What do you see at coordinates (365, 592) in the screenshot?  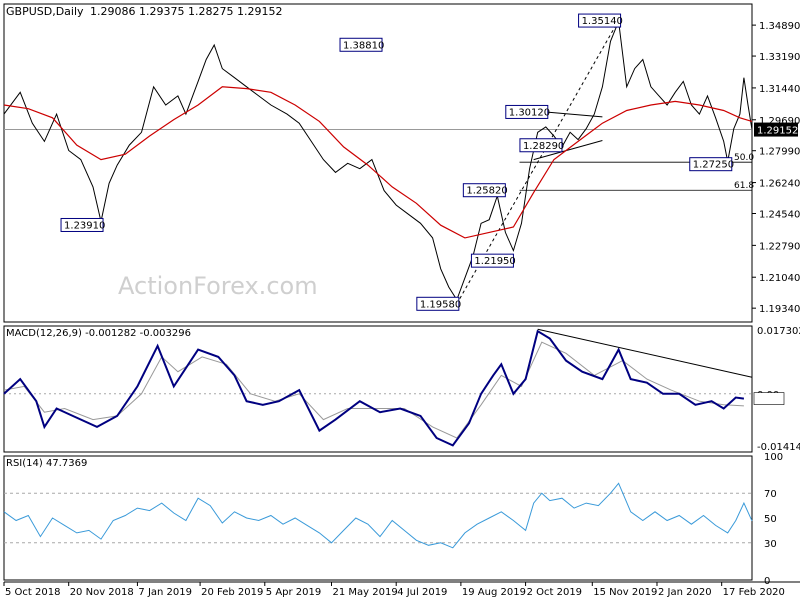 I see `time-axis-label: 21 May 2019` at bounding box center [365, 592].